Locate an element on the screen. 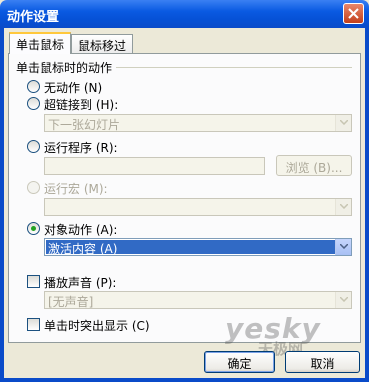 This screenshot has height=382, width=369. sound-select: [无声音] is located at coordinates (198, 300).